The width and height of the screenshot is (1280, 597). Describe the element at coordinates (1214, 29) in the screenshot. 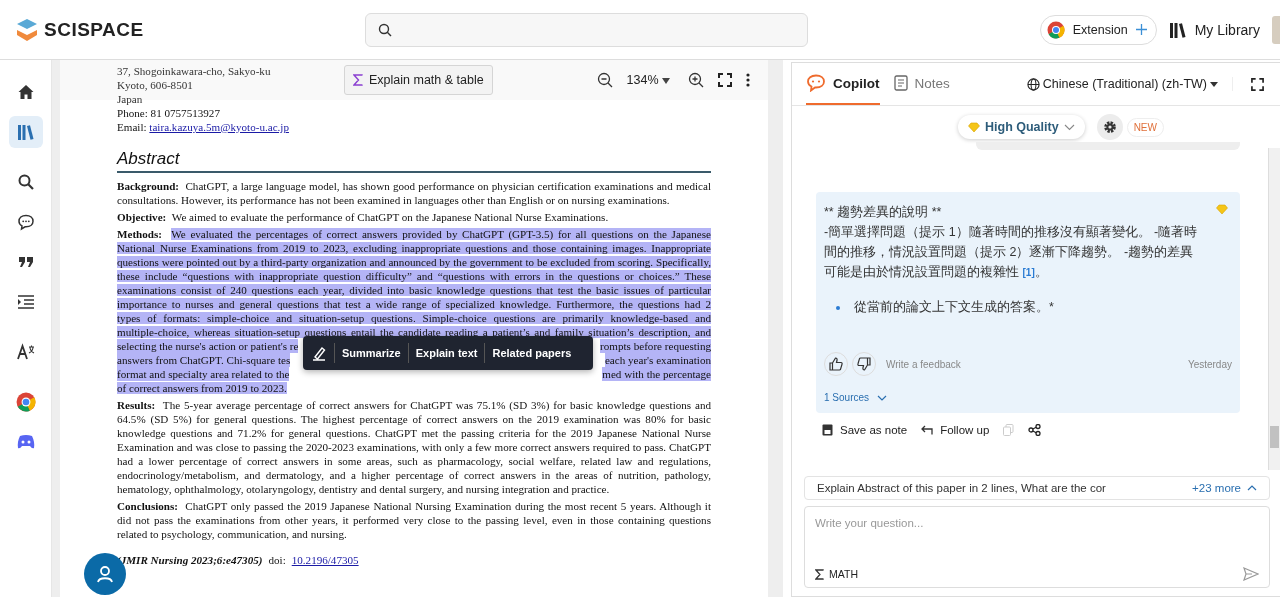

I see `library-button: My Library` at that location.